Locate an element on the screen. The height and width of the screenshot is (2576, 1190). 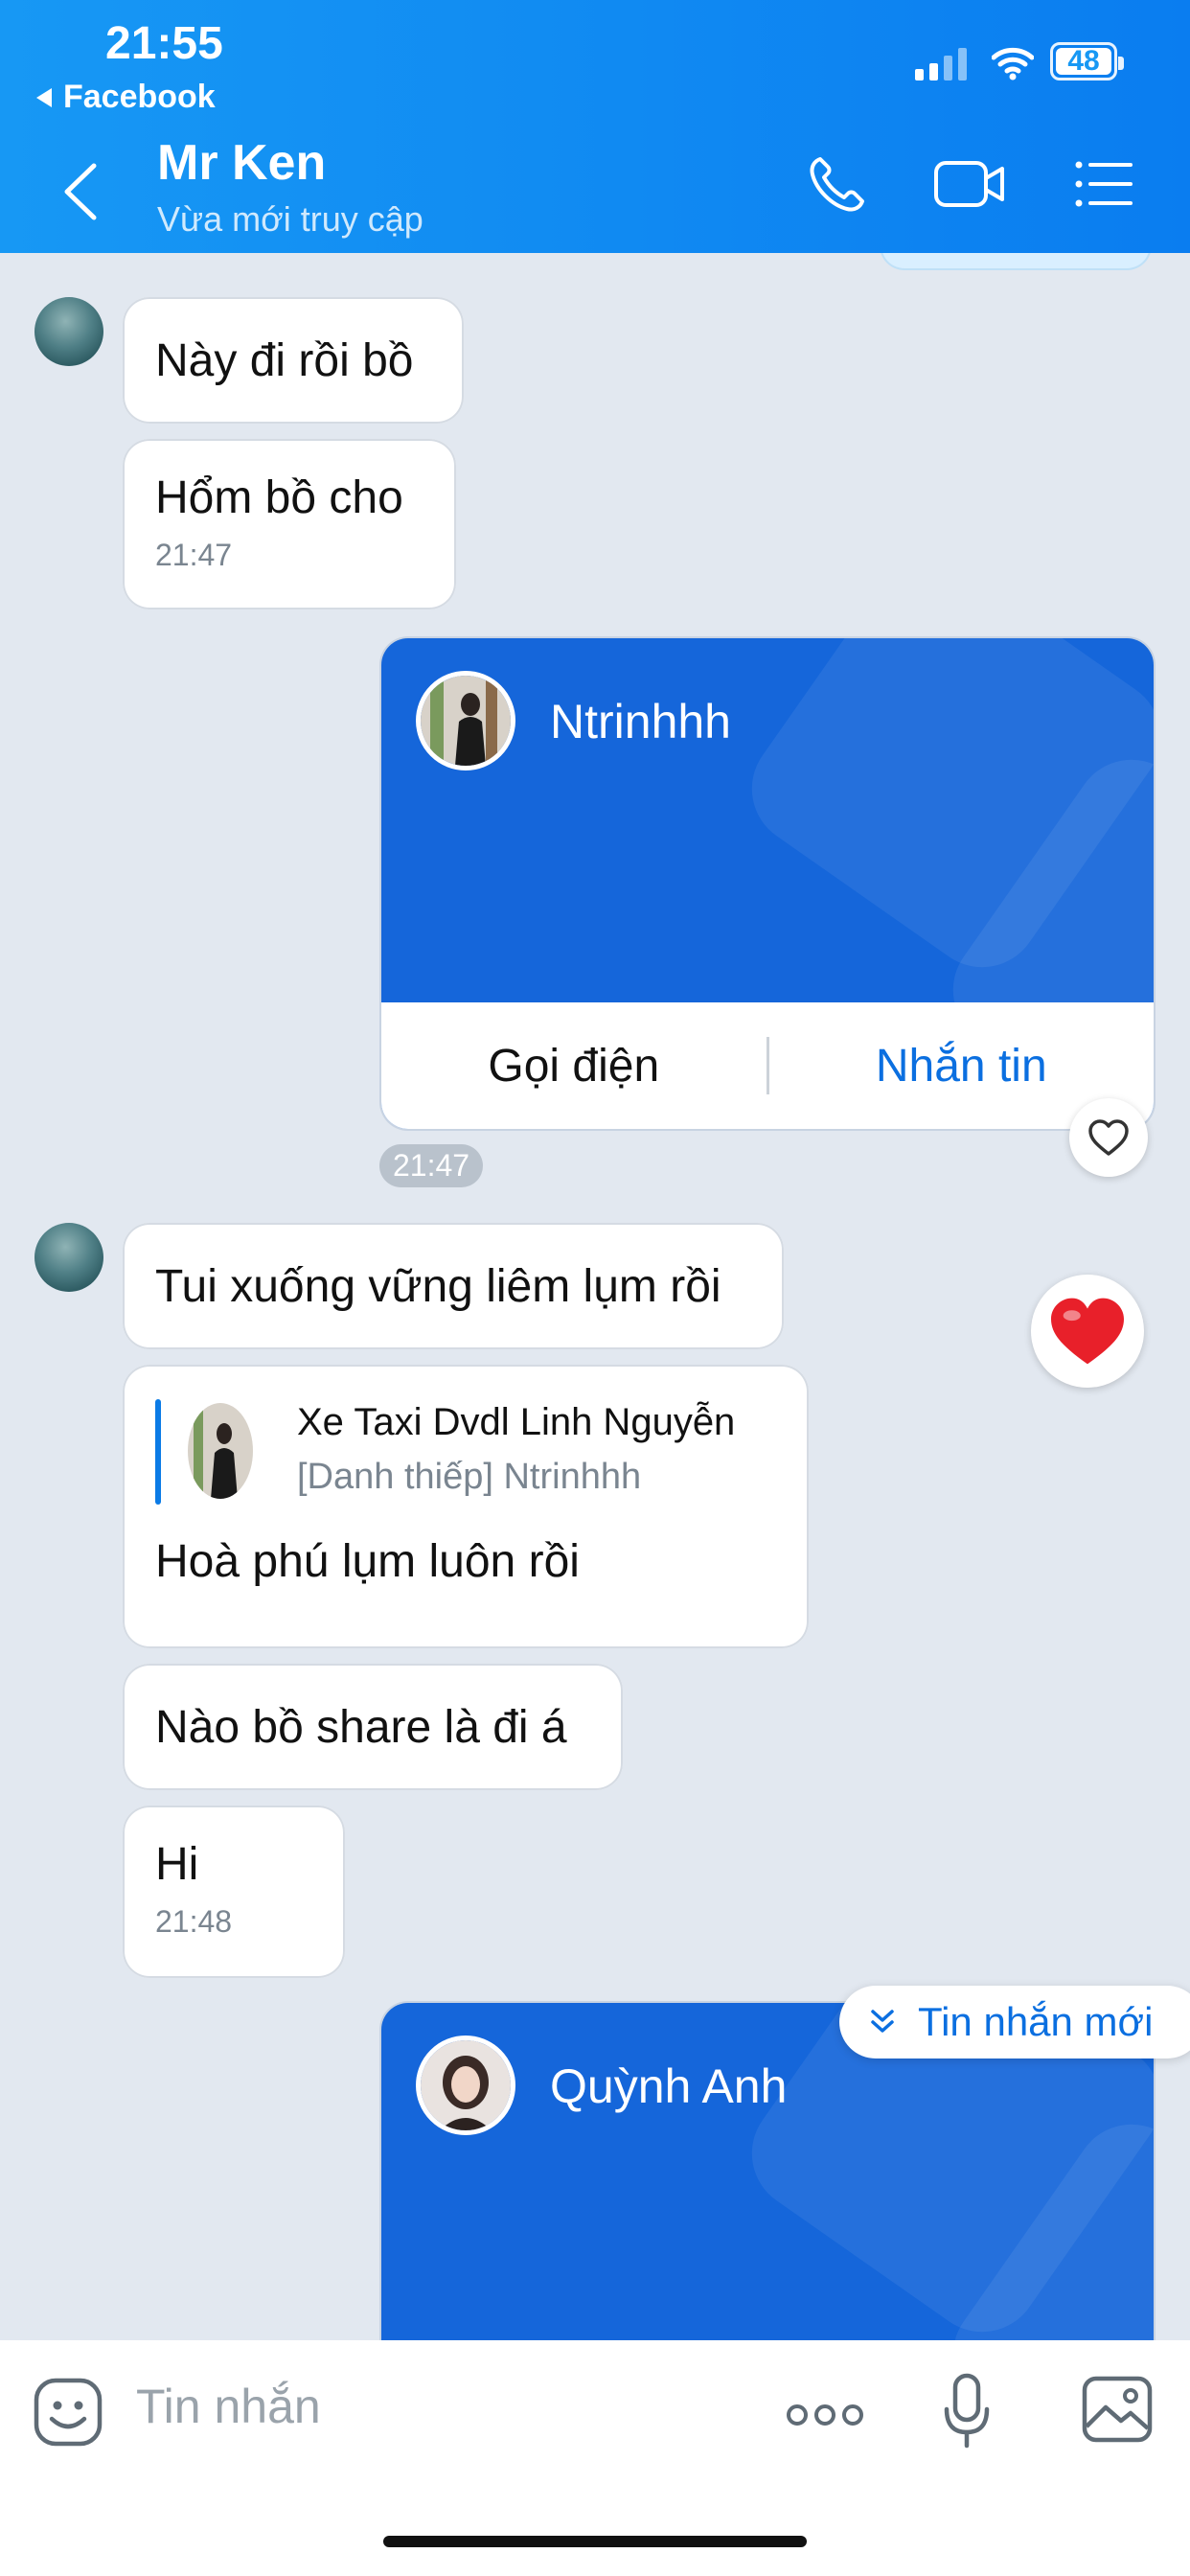
message-text: Này đi rồi bồ is located at coordinates (285, 360).